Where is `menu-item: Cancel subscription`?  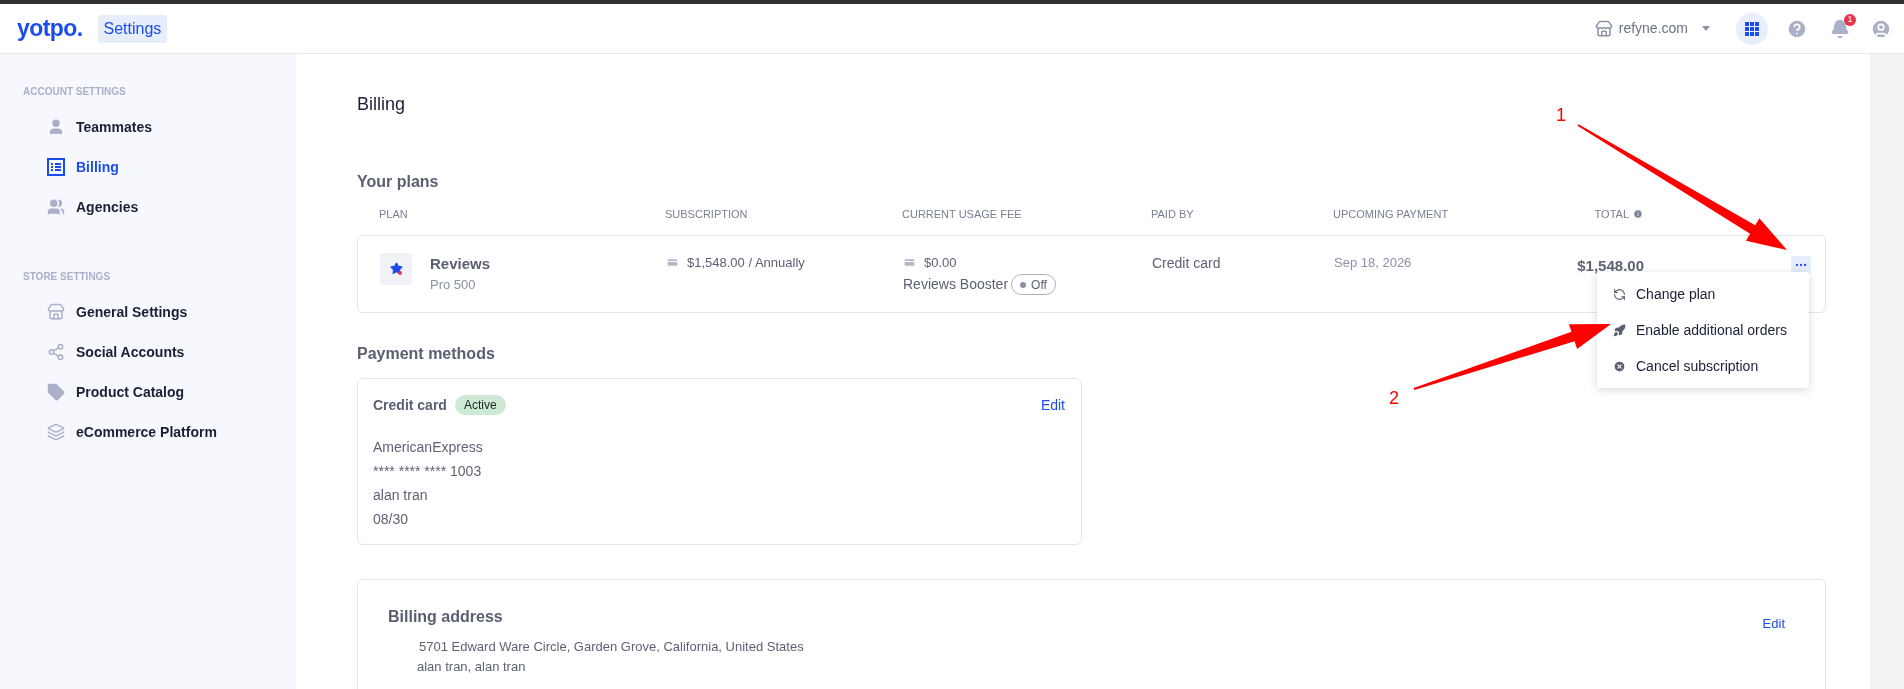
menu-item: Cancel subscription is located at coordinates (1703, 366).